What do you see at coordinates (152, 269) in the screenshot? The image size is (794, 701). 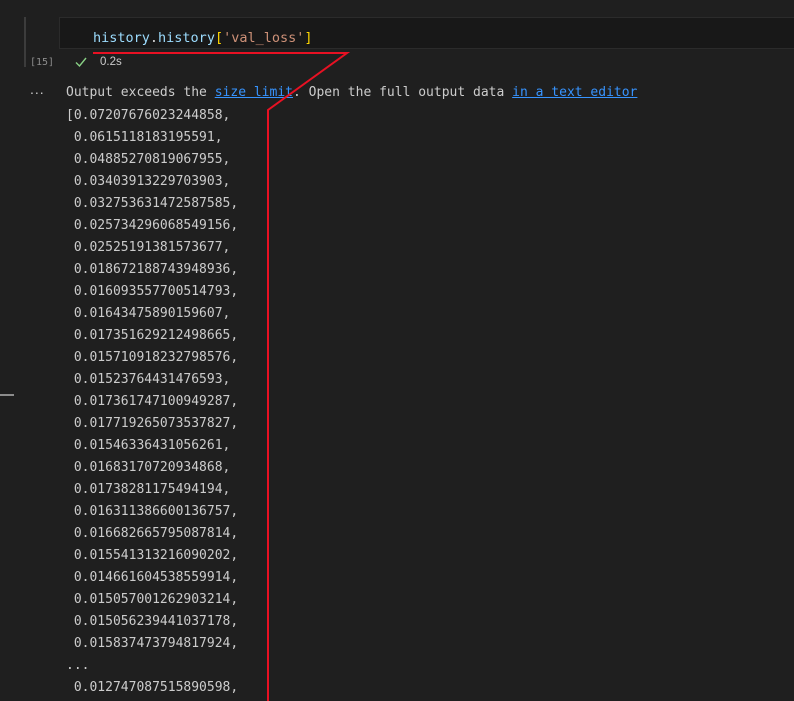 I see `output-line: 0.018672188743948936,` at bounding box center [152, 269].